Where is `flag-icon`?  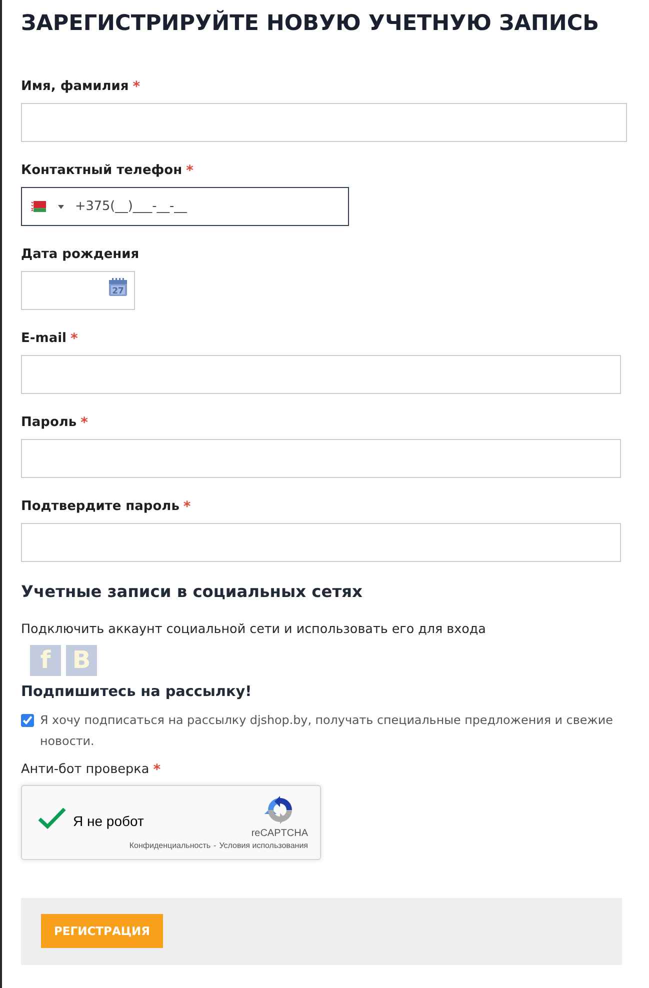 flag-icon is located at coordinates (38, 206).